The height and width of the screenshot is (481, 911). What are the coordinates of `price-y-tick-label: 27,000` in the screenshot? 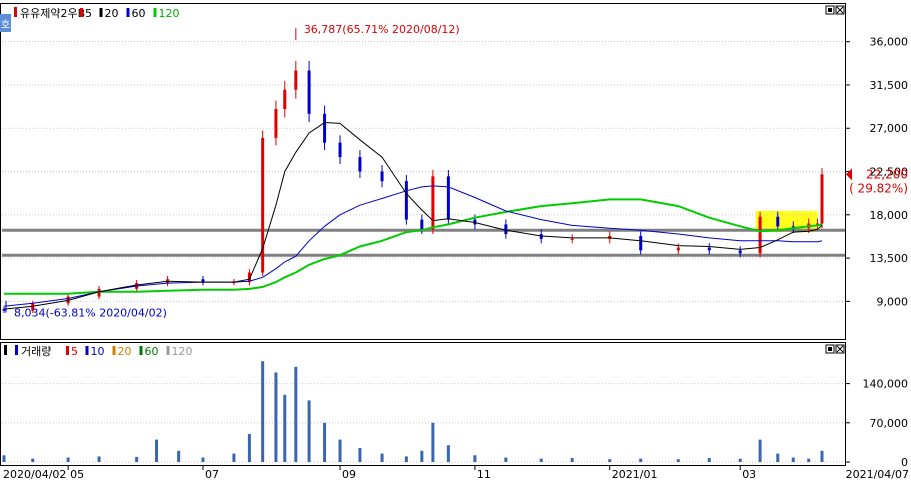 It's located at (889, 128).